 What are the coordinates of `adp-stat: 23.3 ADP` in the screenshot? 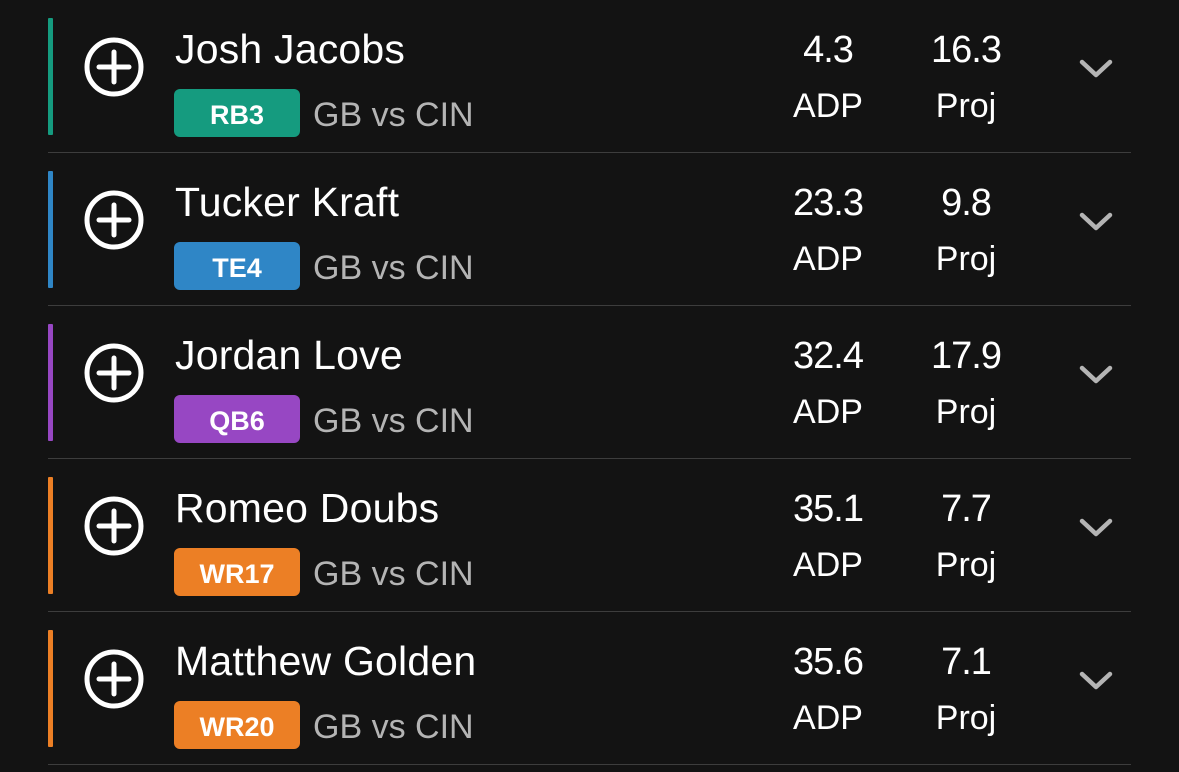 It's located at (828, 231).